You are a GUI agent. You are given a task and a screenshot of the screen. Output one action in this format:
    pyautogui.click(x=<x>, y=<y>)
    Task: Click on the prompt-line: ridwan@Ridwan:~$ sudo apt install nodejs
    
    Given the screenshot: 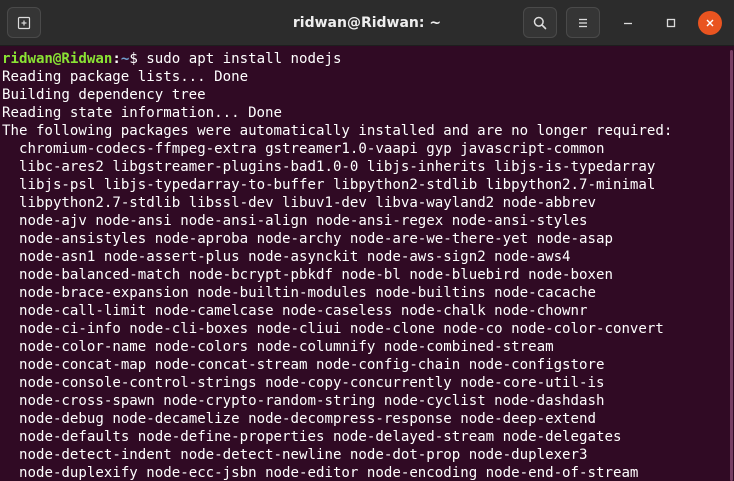 What is the action you would take?
    pyautogui.click(x=368, y=59)
    